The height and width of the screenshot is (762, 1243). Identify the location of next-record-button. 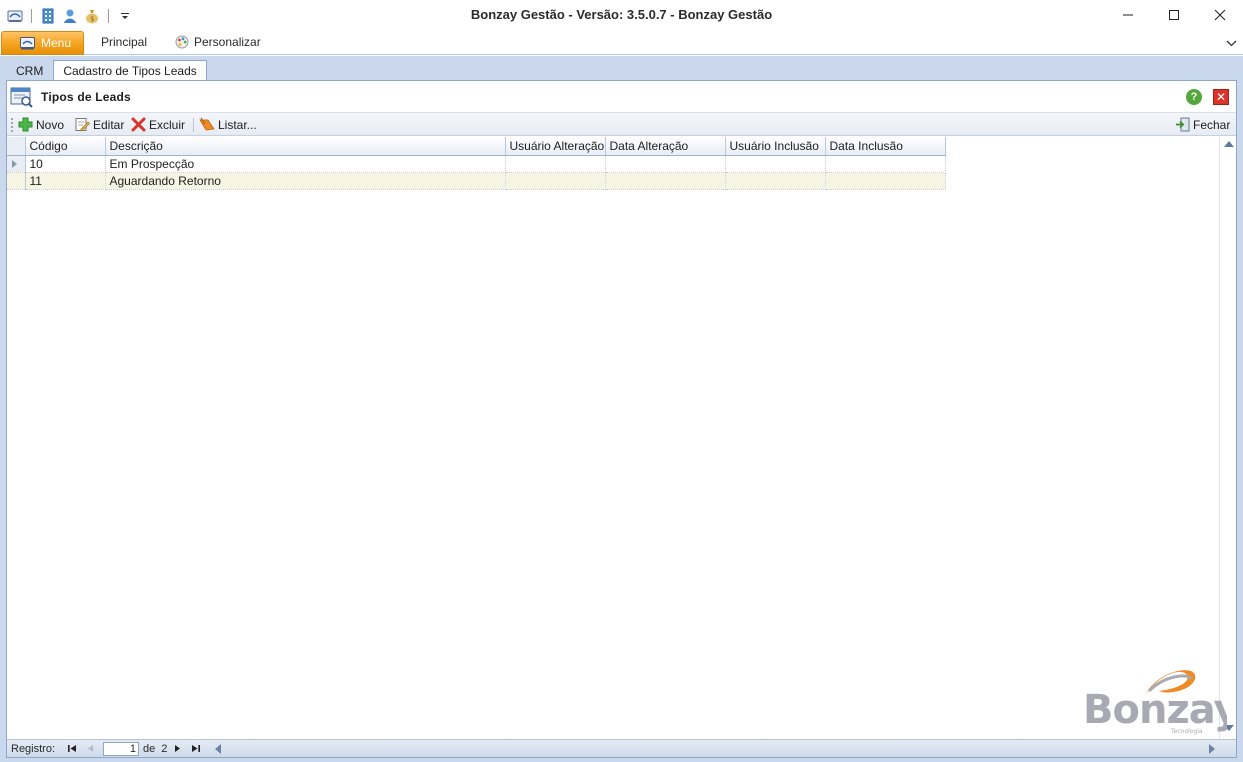
(178, 749).